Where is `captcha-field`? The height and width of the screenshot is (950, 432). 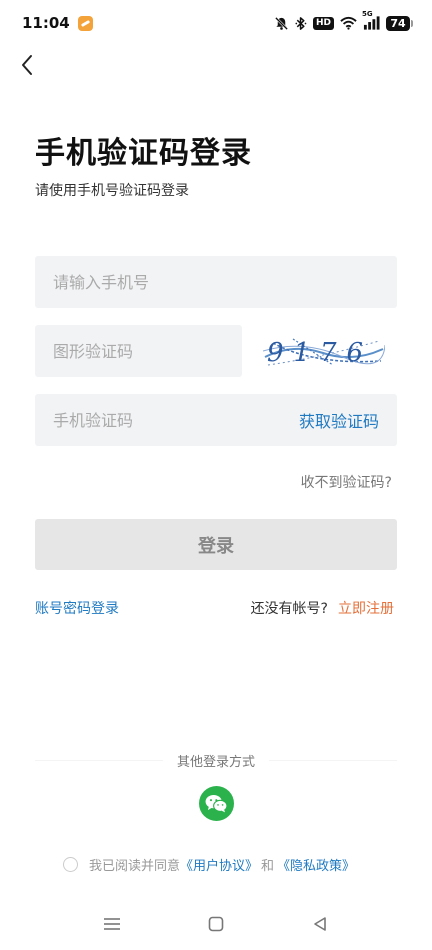
captcha-field is located at coordinates (138, 351).